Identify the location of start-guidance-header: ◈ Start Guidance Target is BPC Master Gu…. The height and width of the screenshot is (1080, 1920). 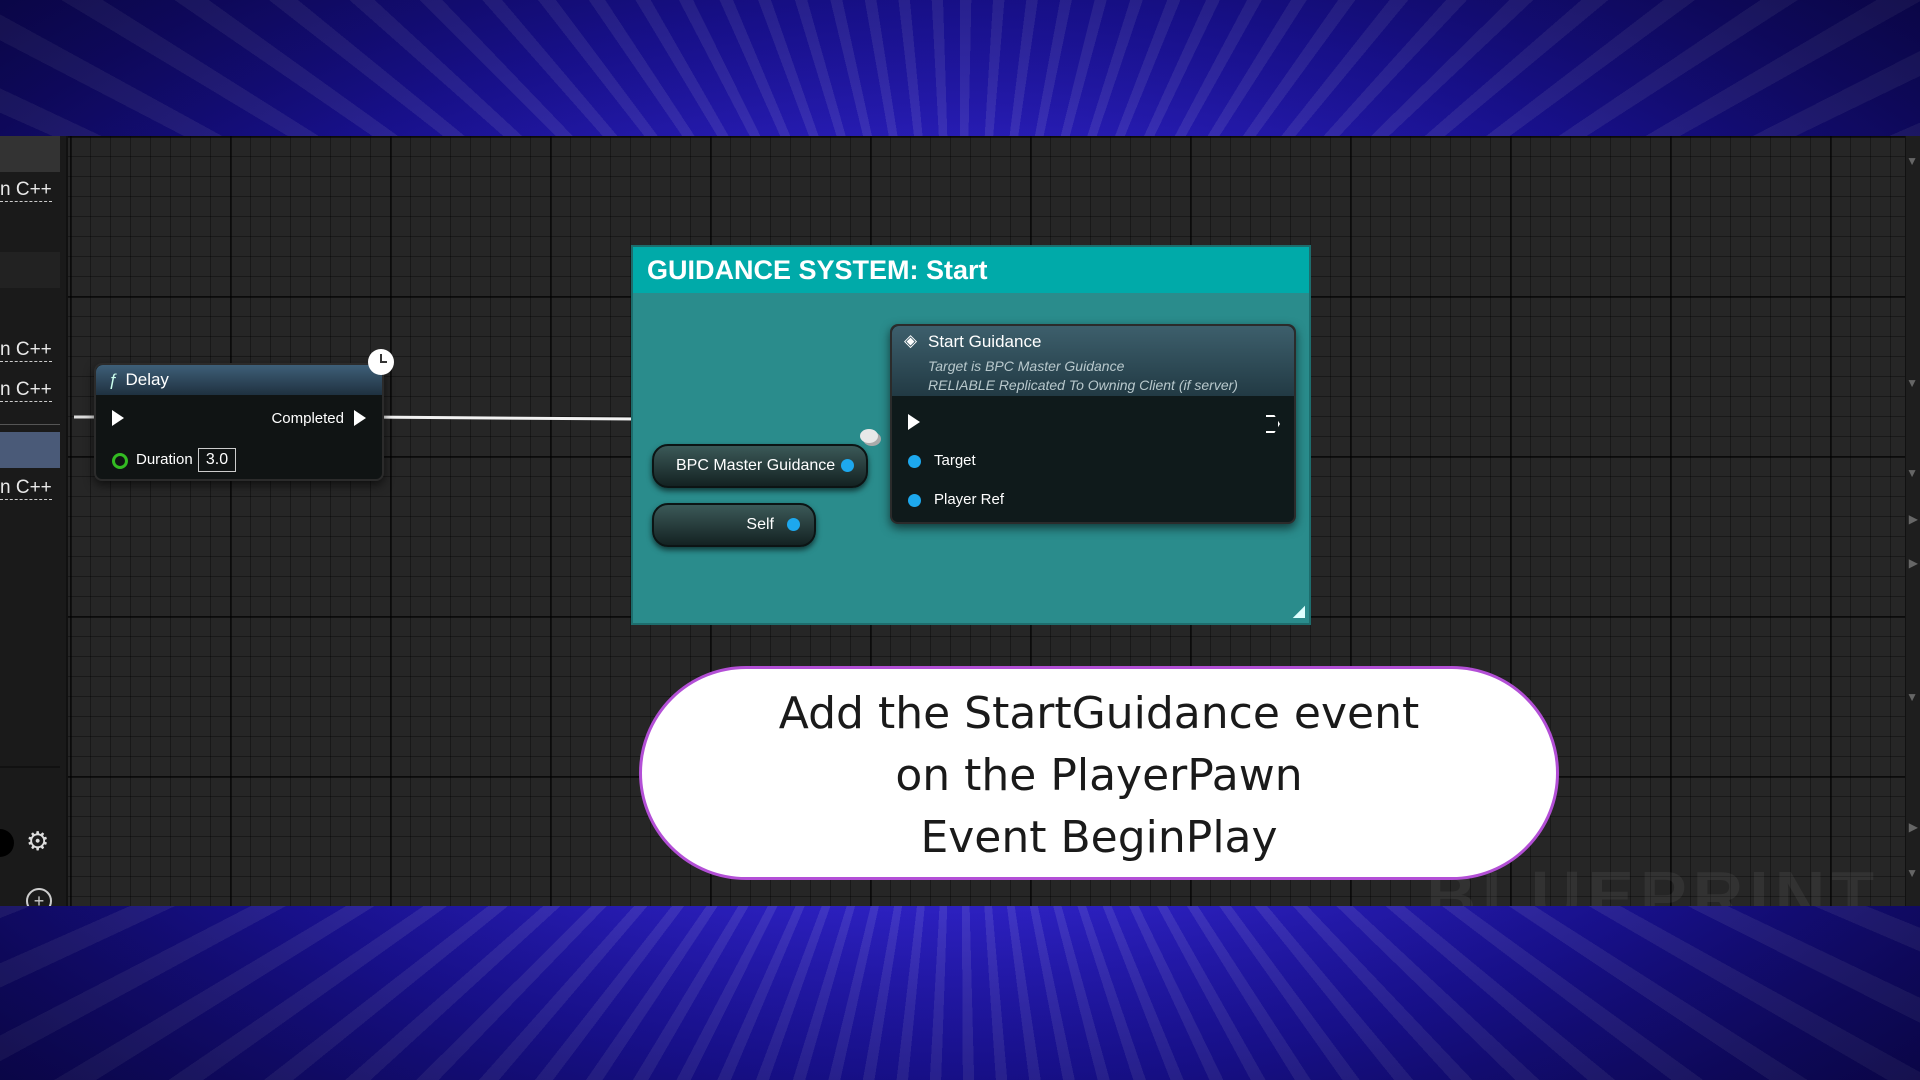
(1093, 361).